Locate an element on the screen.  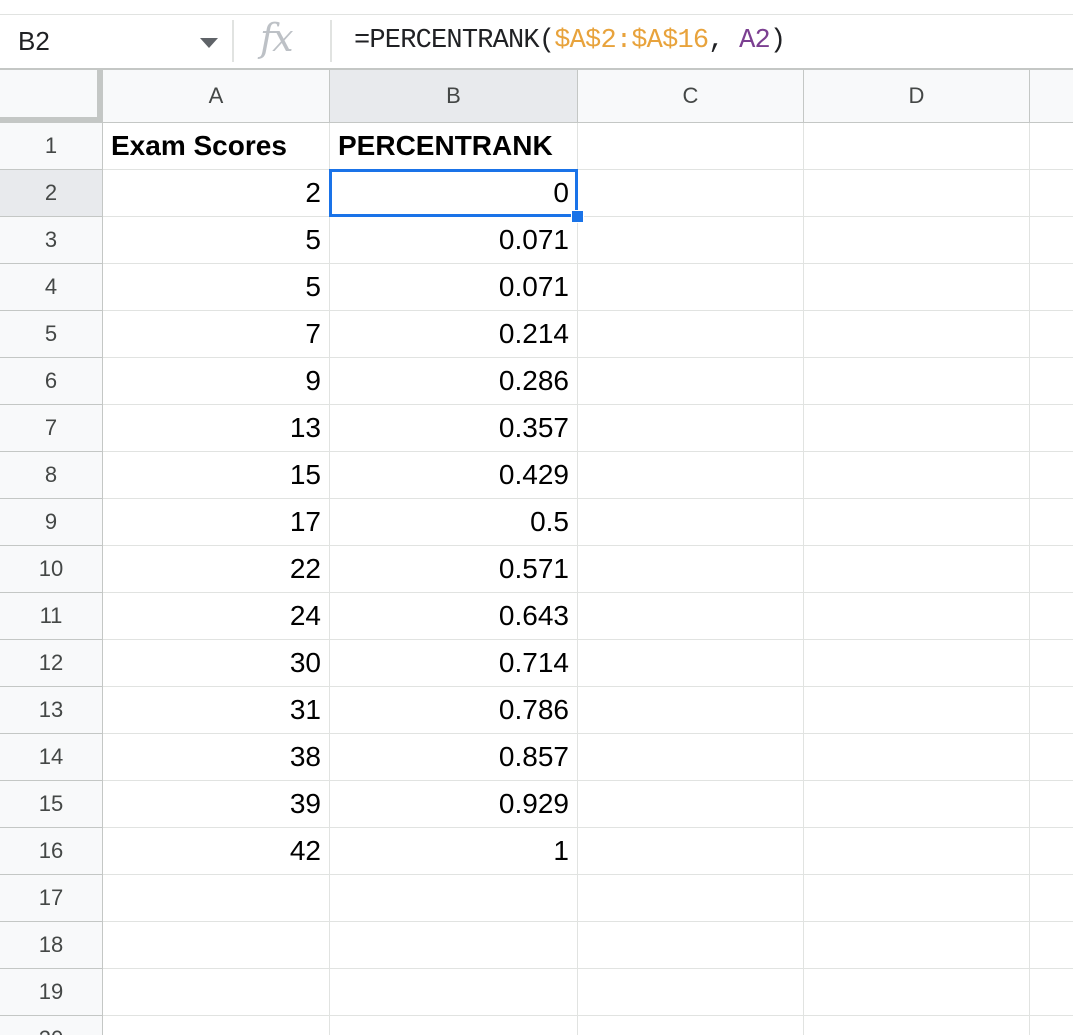
cell-e19 is located at coordinates (1051, 992).